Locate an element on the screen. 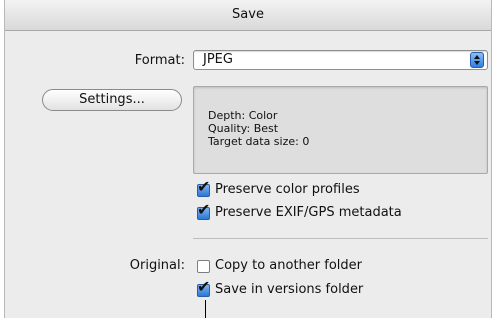 Image resolution: width=496 pixels, height=318 pixels. original-label: Original: is located at coordinates (157, 265).